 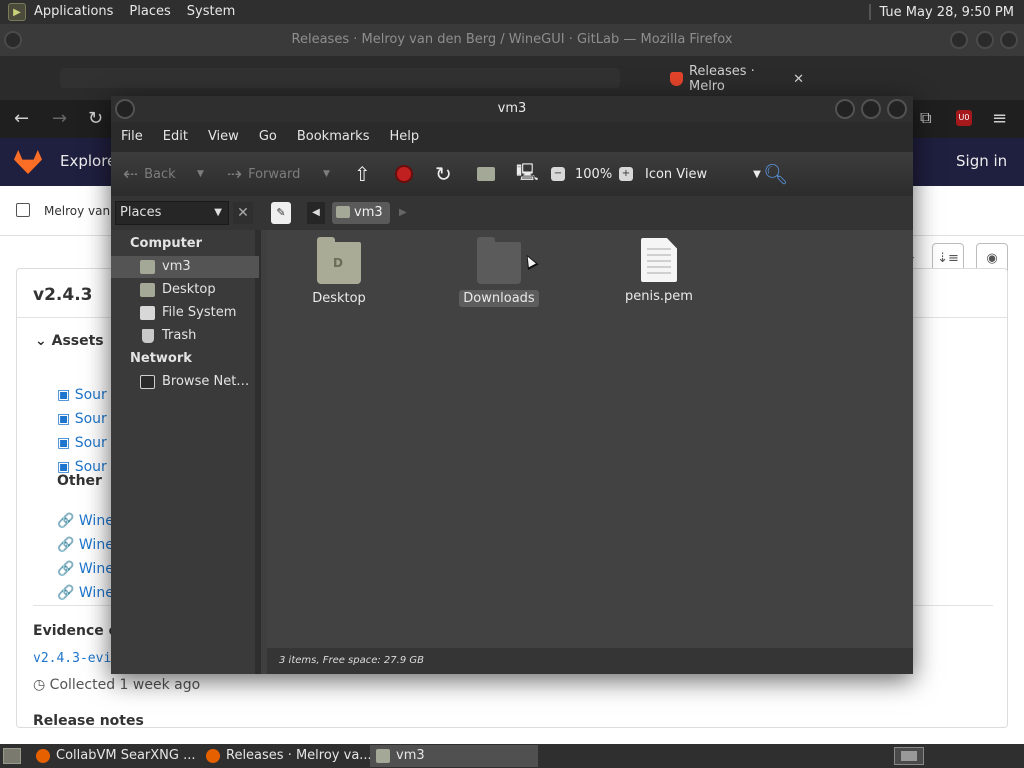 I want to click on file-item-label: penis.pem, so click(x=659, y=296).